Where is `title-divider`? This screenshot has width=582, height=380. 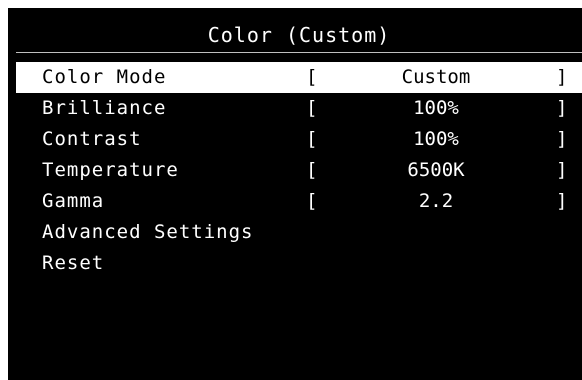
title-divider is located at coordinates (299, 52).